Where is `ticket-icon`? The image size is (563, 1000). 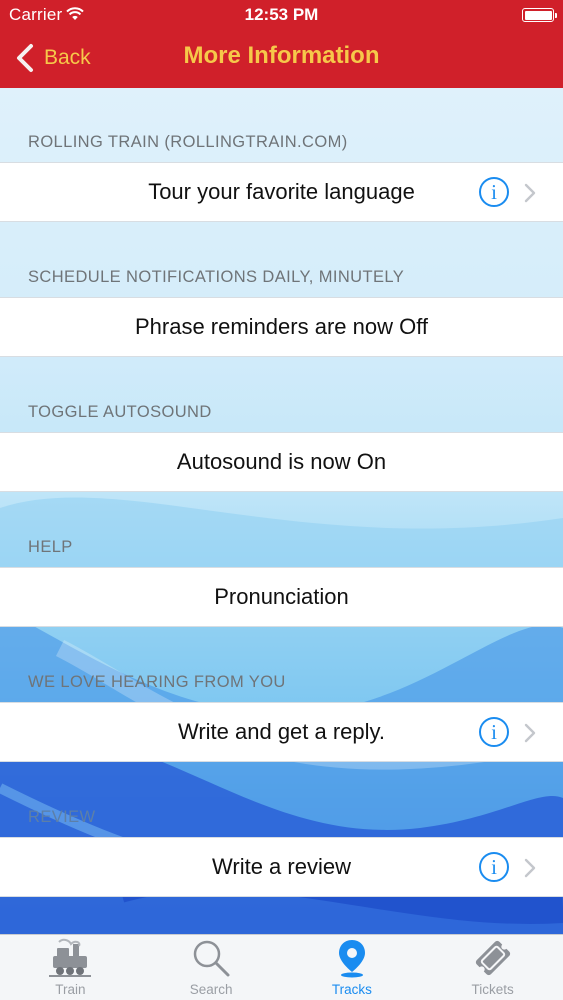
ticket-icon is located at coordinates (493, 958).